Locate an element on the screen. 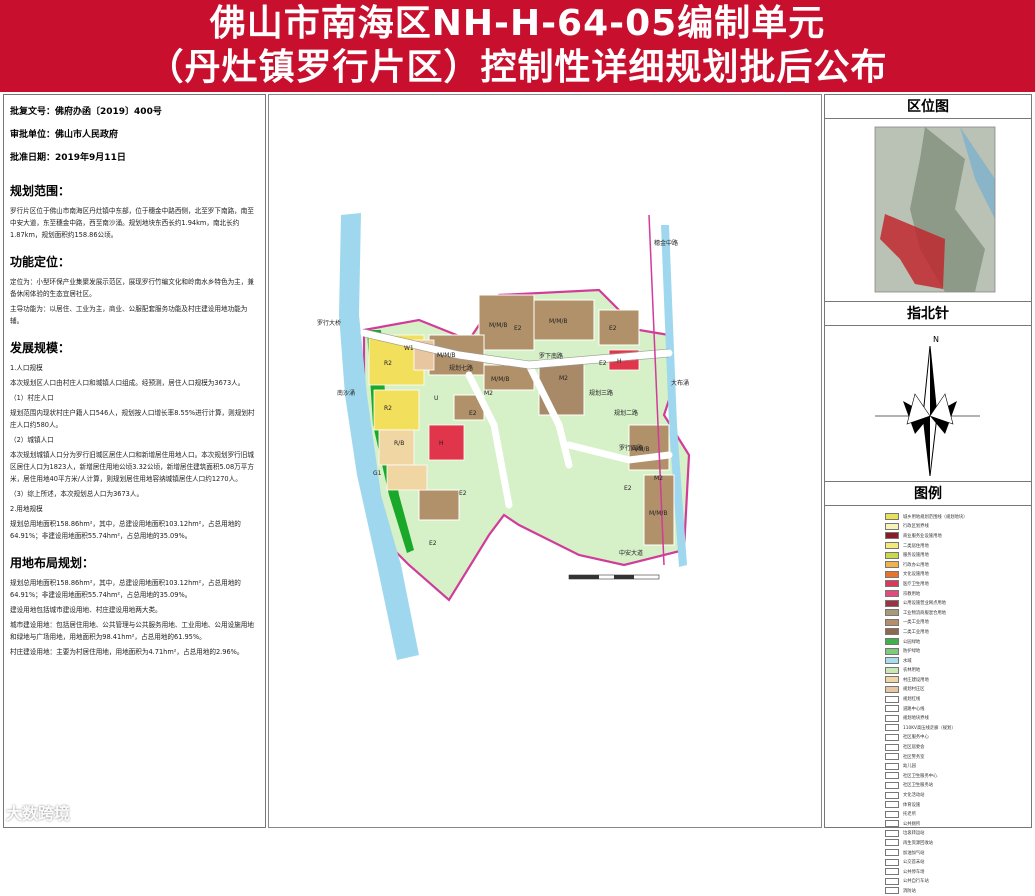 The width and height of the screenshot is (1035, 896). scale-heading: 发展规模： is located at coordinates (40, 348).